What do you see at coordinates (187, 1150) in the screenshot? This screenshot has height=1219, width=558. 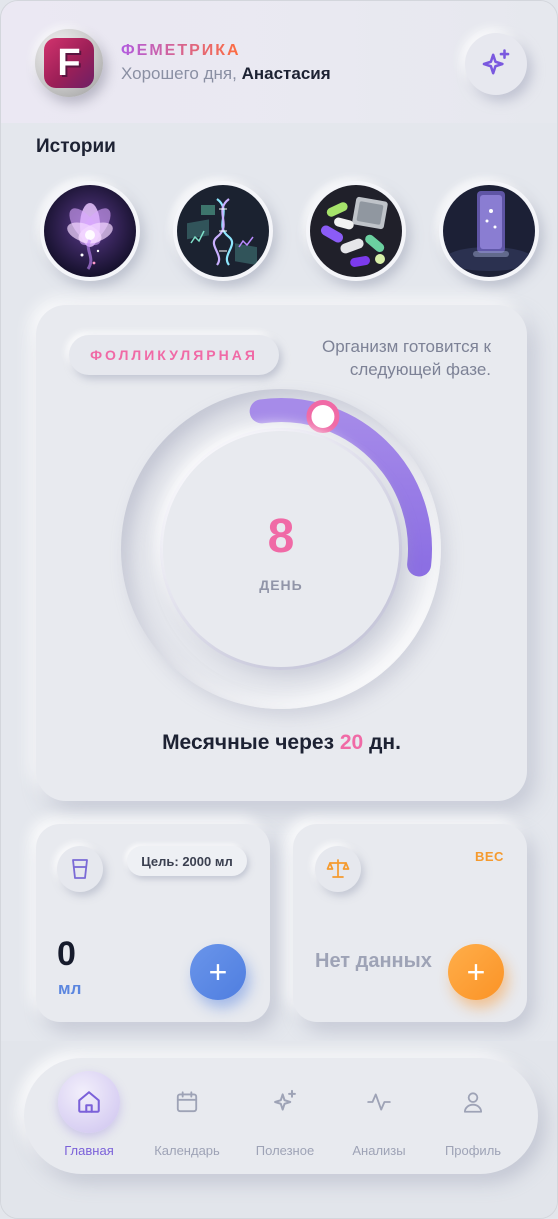 I see `nav-label-calendar: Календарь` at bounding box center [187, 1150].